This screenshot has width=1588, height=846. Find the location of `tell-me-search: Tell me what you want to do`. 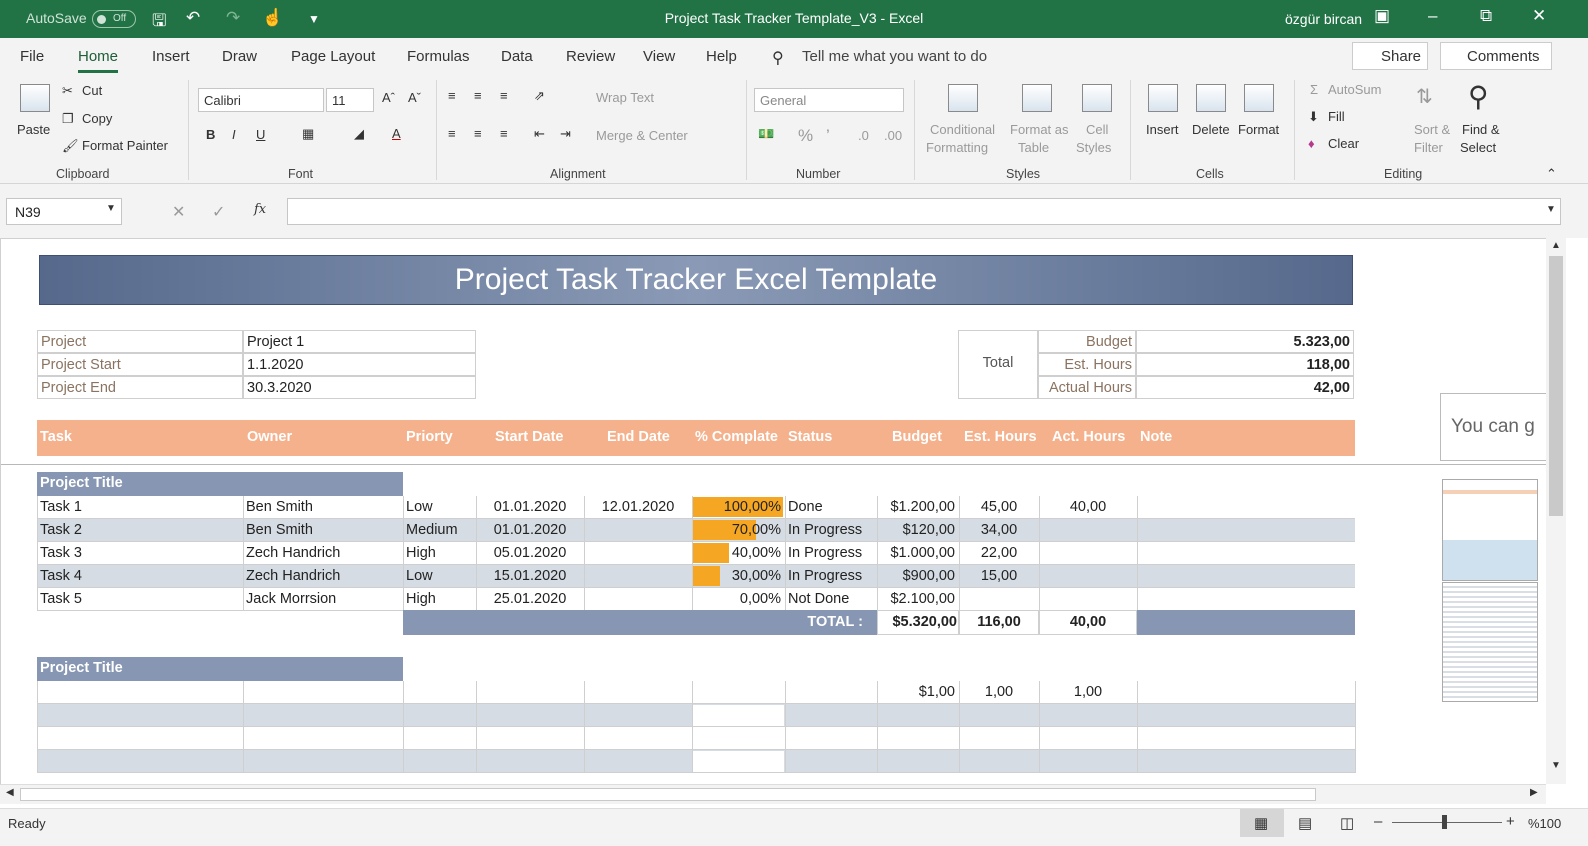

tell-me-search: Tell me what you want to do is located at coordinates (894, 56).